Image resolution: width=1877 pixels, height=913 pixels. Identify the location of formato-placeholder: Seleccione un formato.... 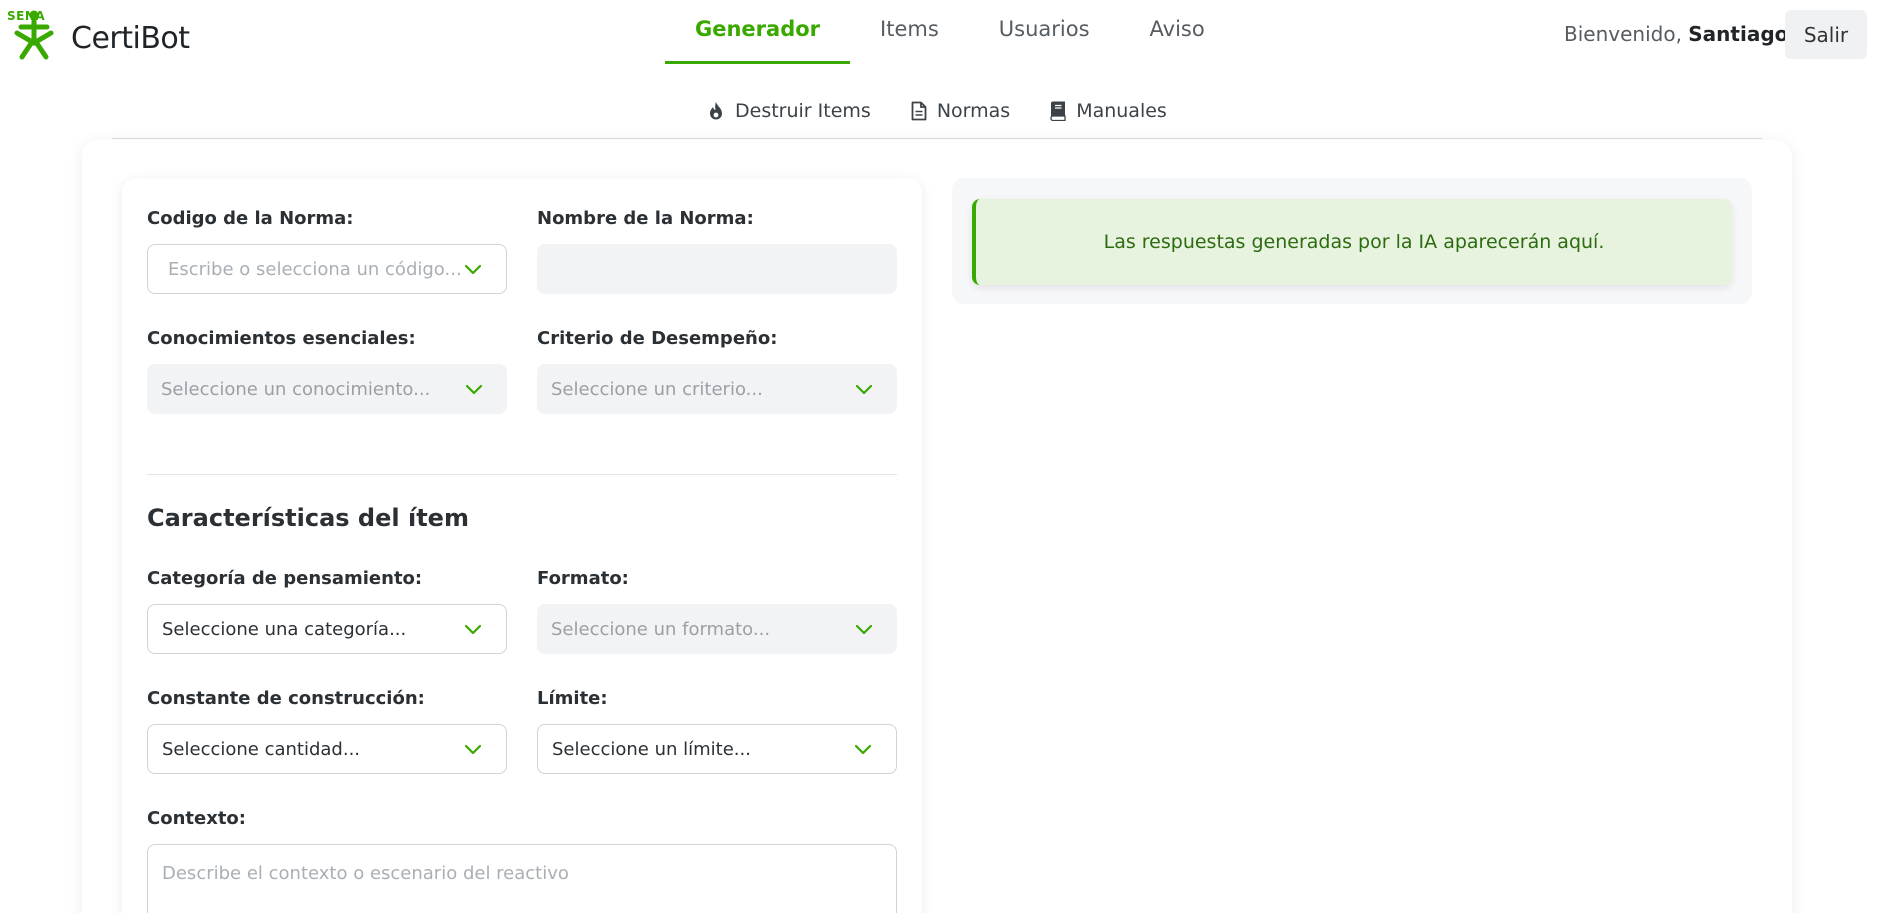
(661, 629).